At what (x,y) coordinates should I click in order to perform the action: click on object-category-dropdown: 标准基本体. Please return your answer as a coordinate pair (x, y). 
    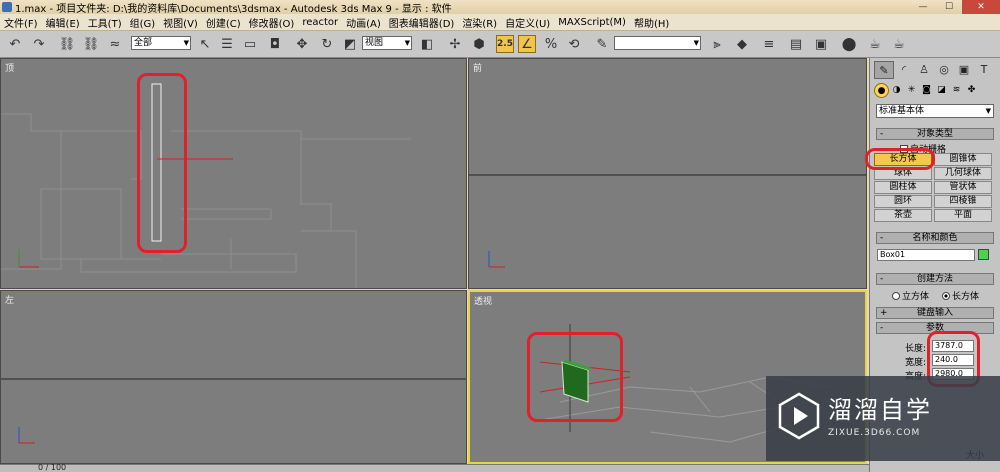
    Looking at the image, I should click on (935, 111).